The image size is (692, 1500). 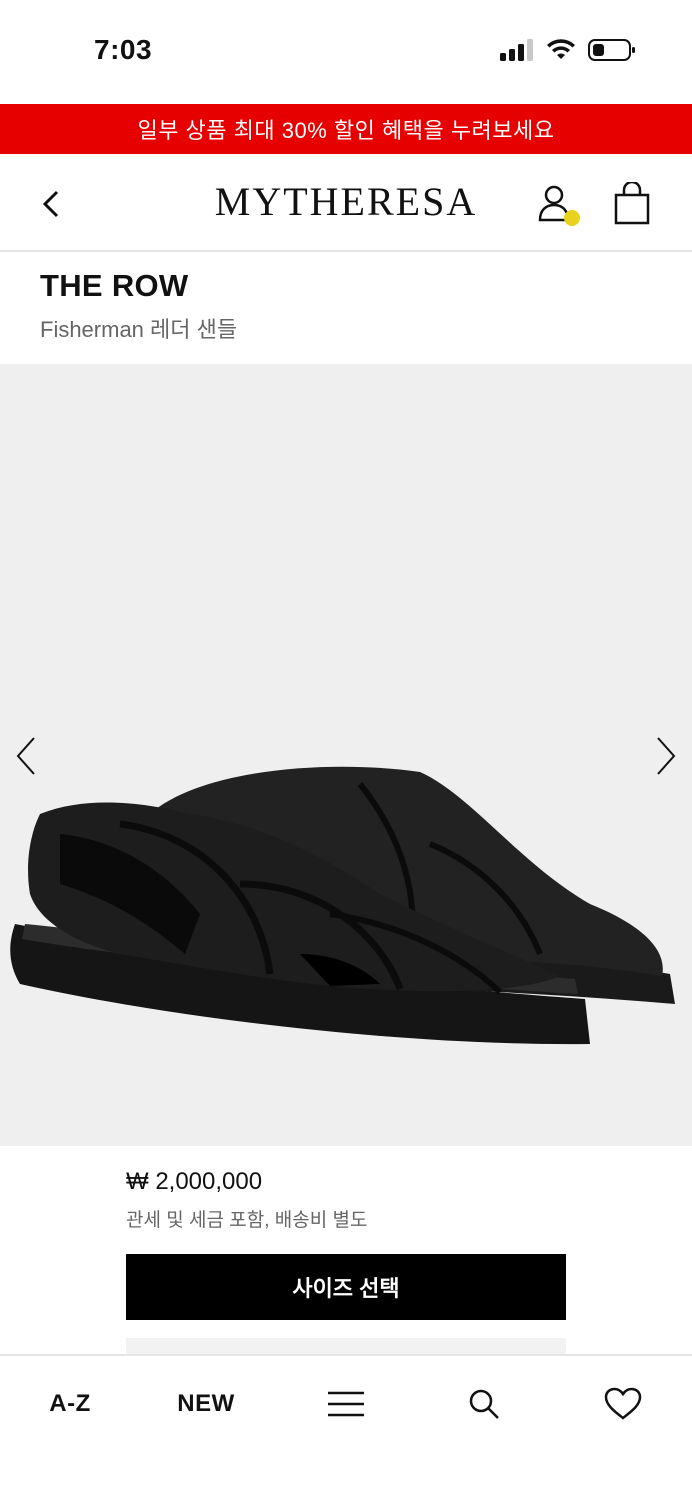 I want to click on select-size-button: 사이즈 선택, so click(x=346, y=1287).